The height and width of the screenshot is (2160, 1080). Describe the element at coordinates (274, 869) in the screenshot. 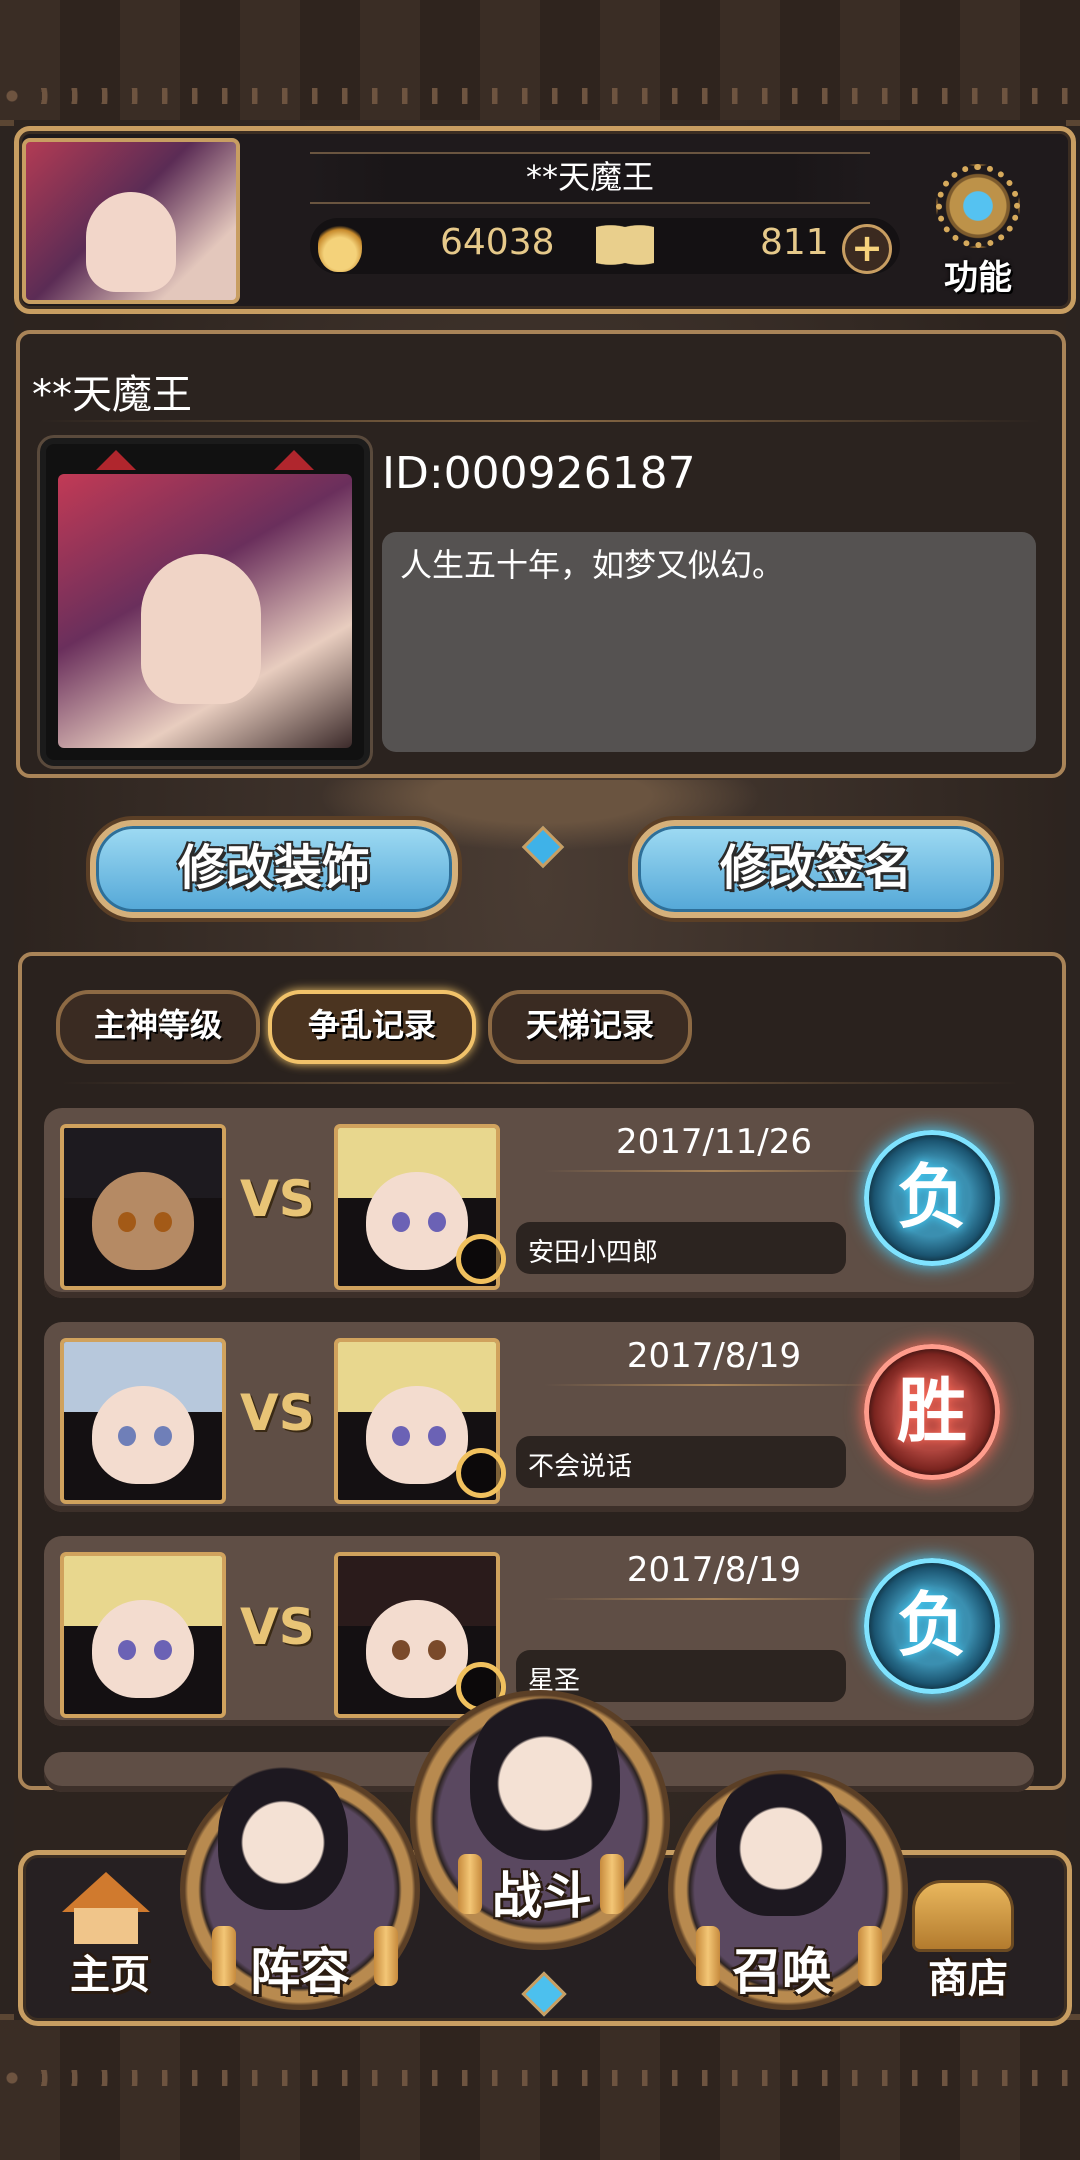

I see `edit-decoration-button: 修改装饰` at that location.